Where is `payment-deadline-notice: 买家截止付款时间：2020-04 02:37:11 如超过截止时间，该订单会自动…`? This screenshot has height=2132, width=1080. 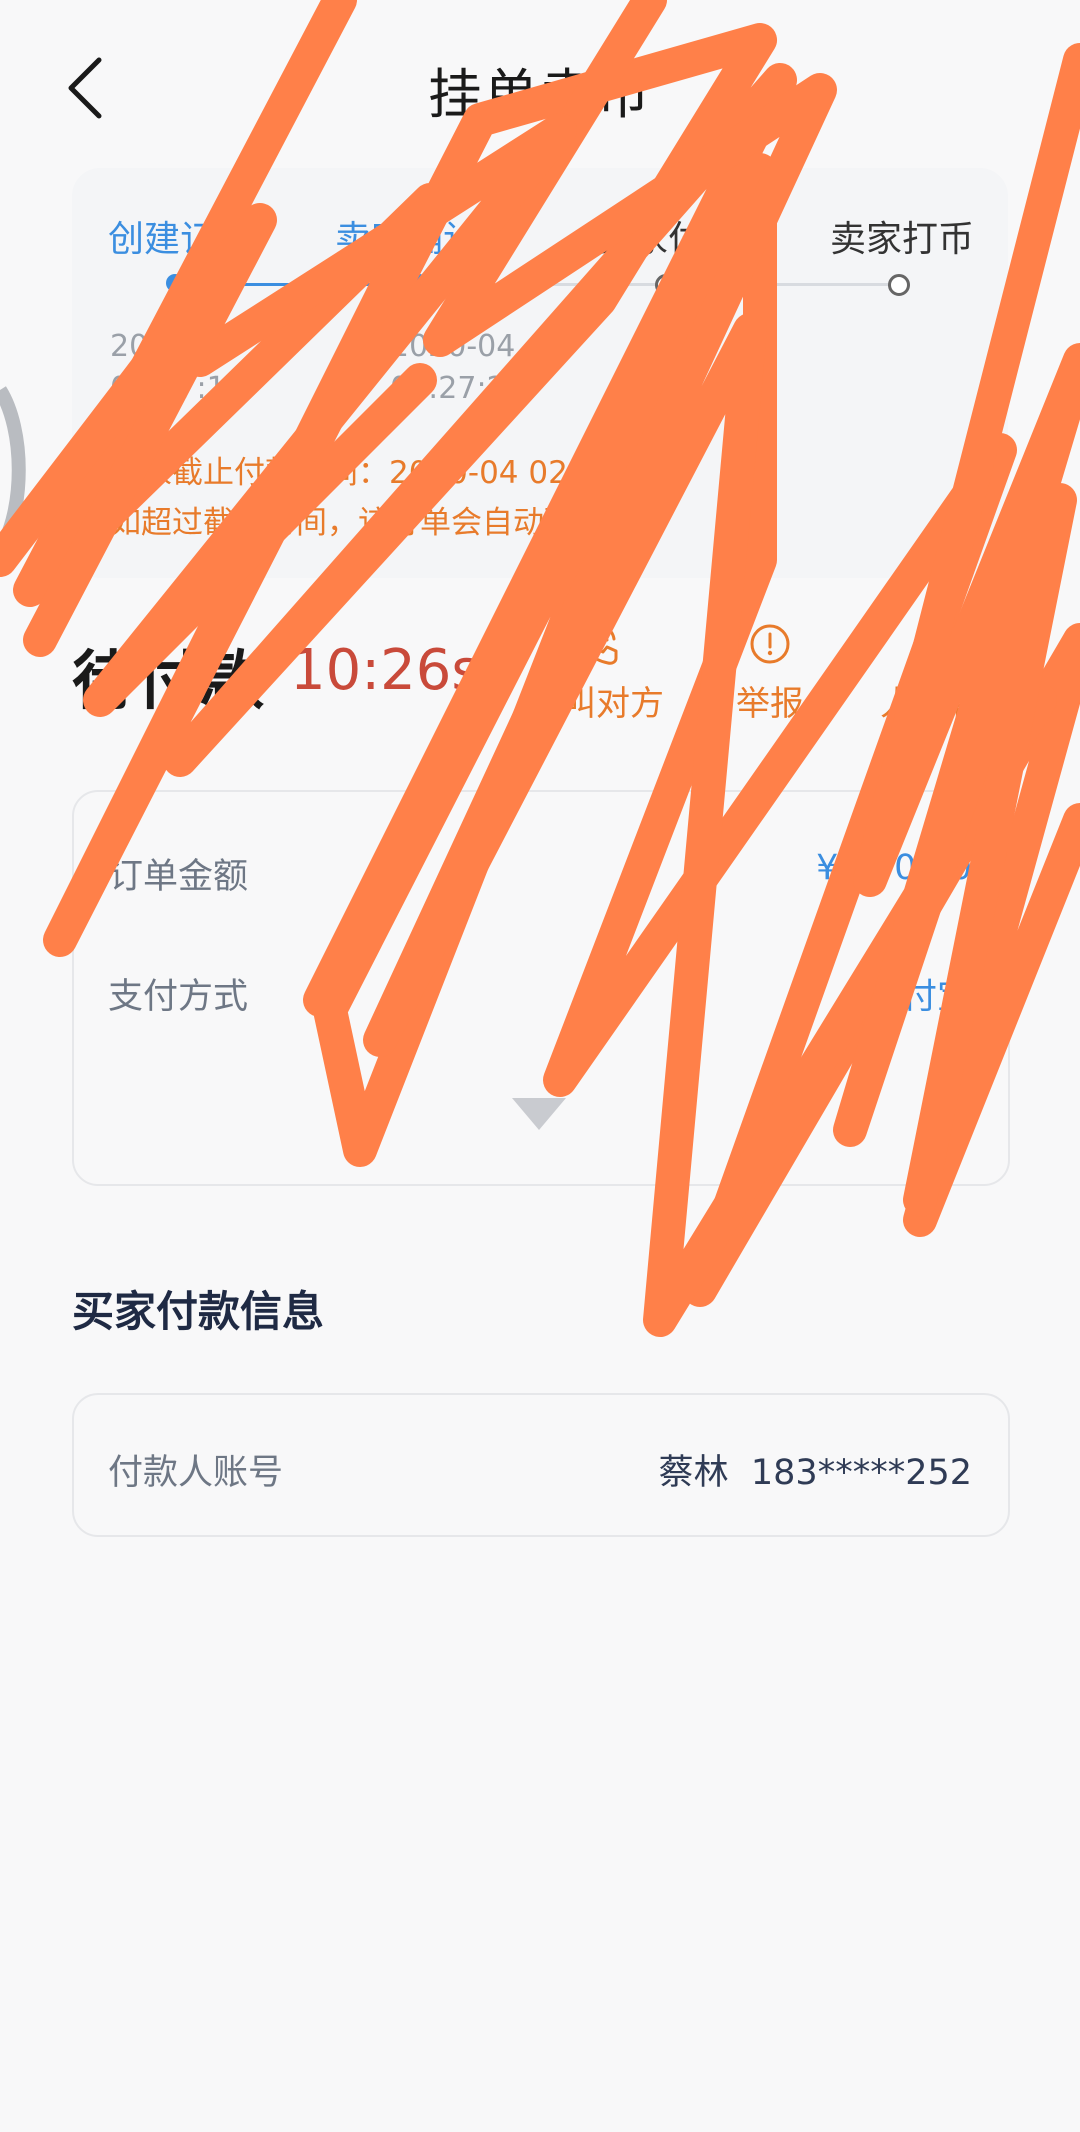
payment-deadline-notice: 买家截止付款时间：2020-04 02:37:11 如超过截止时间，该订单会自动… is located at coordinates (389, 498).